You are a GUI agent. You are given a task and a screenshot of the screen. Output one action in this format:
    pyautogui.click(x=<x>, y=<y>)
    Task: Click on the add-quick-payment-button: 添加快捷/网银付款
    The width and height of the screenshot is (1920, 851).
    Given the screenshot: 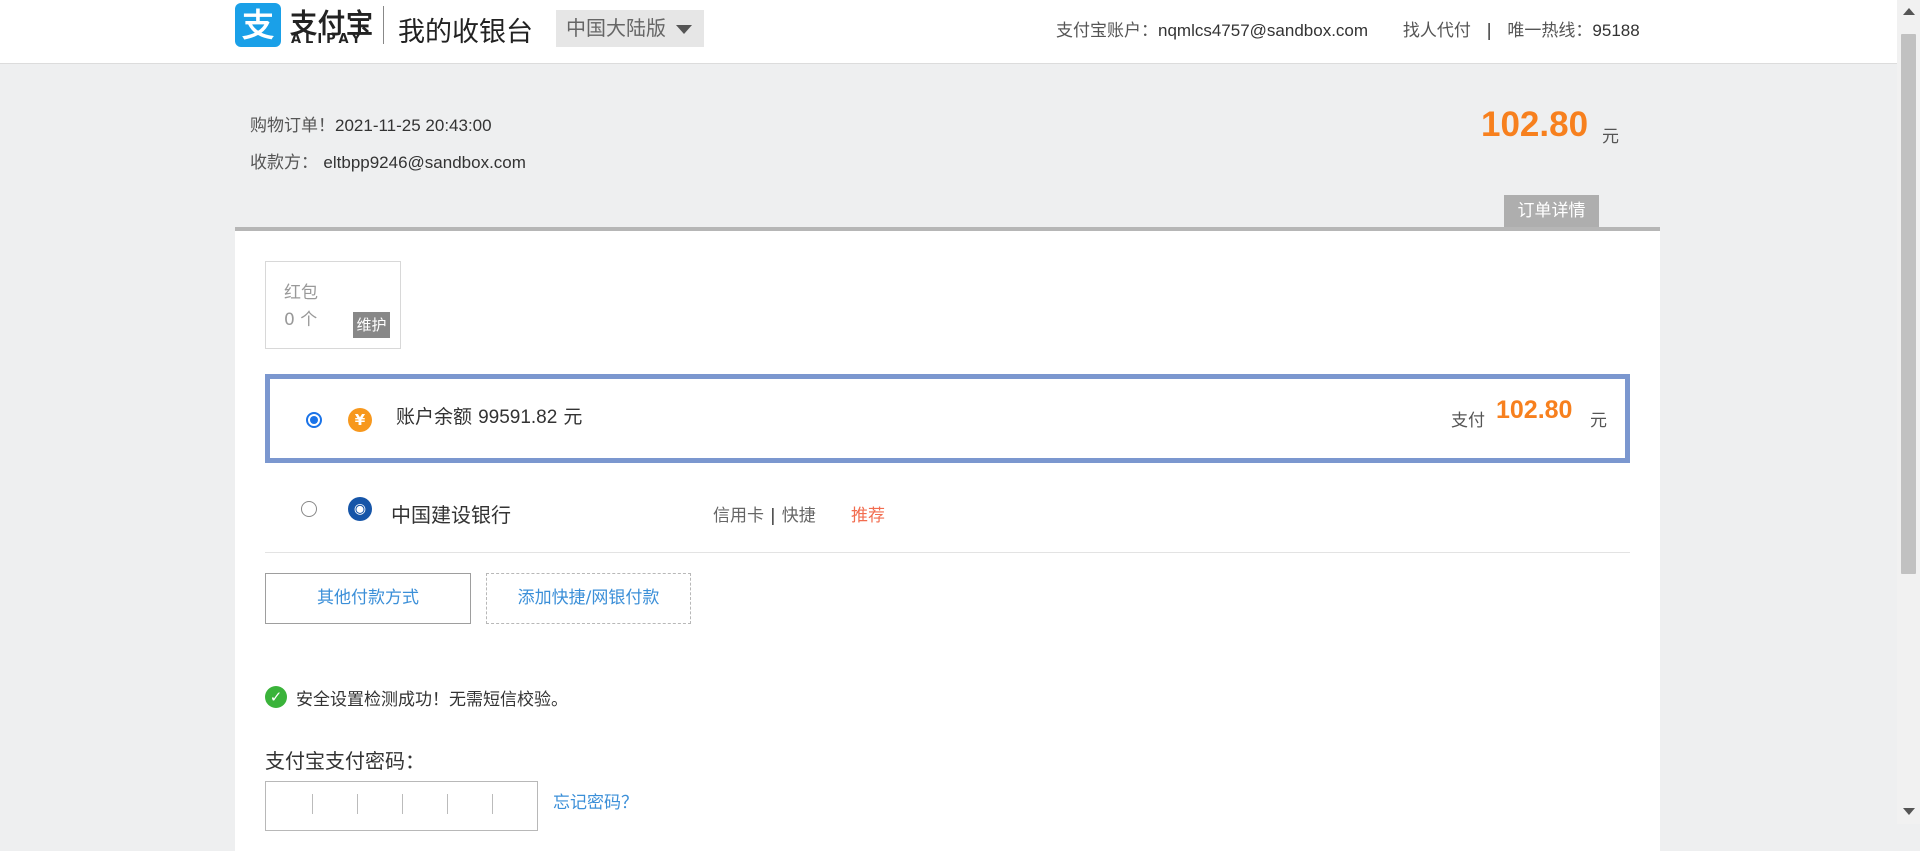 What is the action you would take?
    pyautogui.click(x=588, y=598)
    